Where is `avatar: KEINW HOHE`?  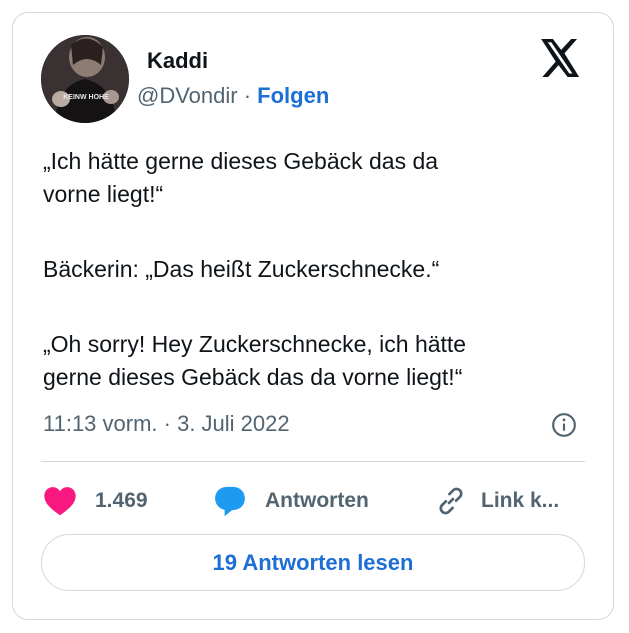 avatar: KEINW HOHE is located at coordinates (85, 79).